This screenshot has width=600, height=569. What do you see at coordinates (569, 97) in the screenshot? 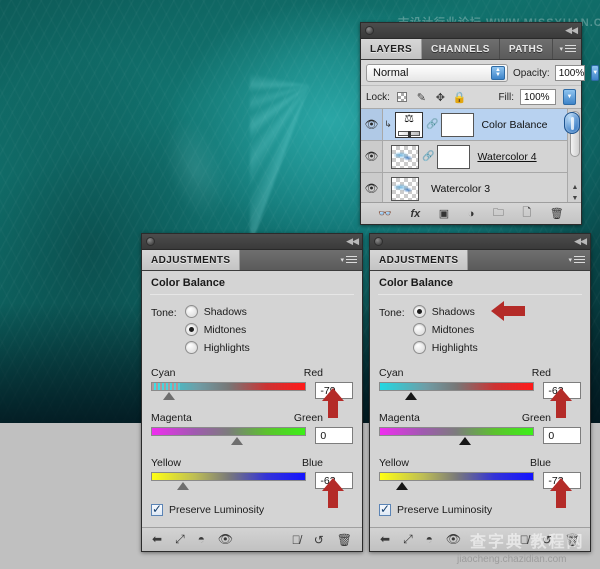
I see `fill-stepper-icon: ▼` at bounding box center [569, 97].